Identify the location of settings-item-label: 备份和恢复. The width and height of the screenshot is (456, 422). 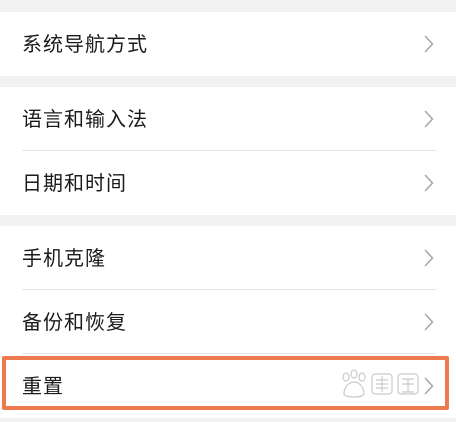
(74, 322).